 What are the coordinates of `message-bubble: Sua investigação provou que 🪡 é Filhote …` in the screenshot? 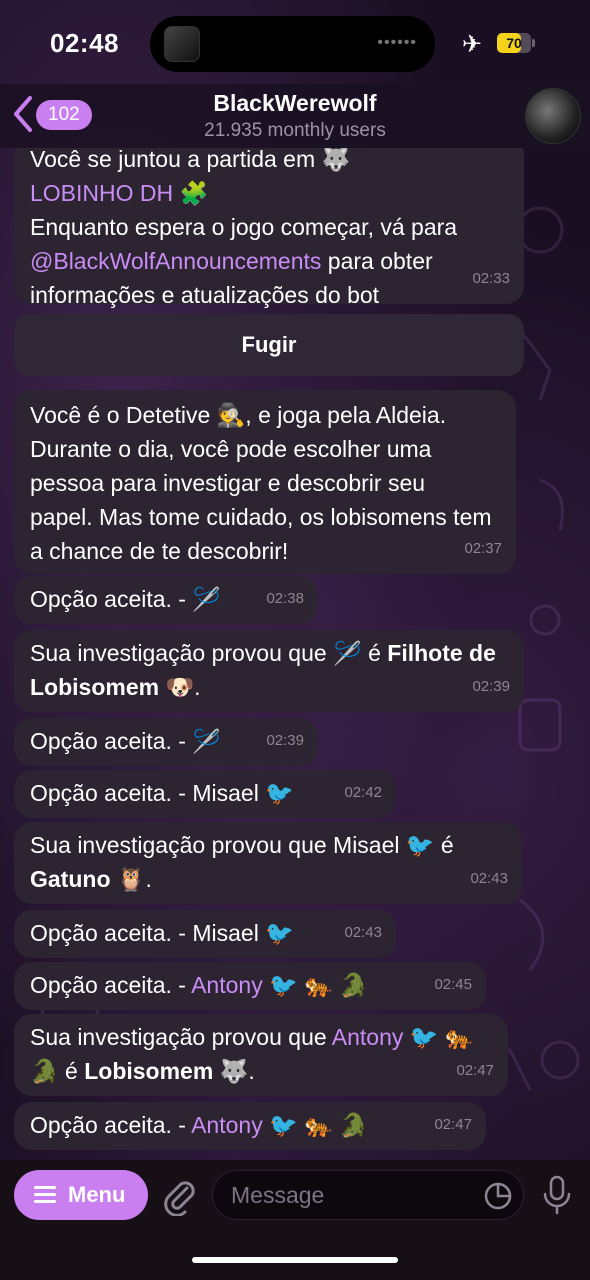 It's located at (269, 671).